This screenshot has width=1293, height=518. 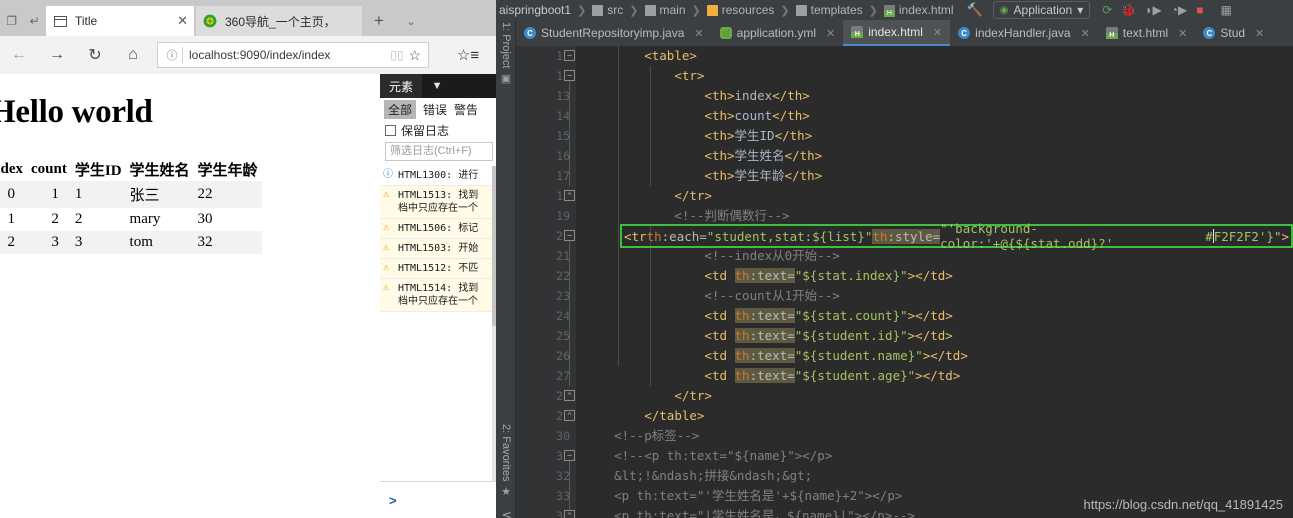 I want to click on java-class-icon: C, so click(x=964, y=33).